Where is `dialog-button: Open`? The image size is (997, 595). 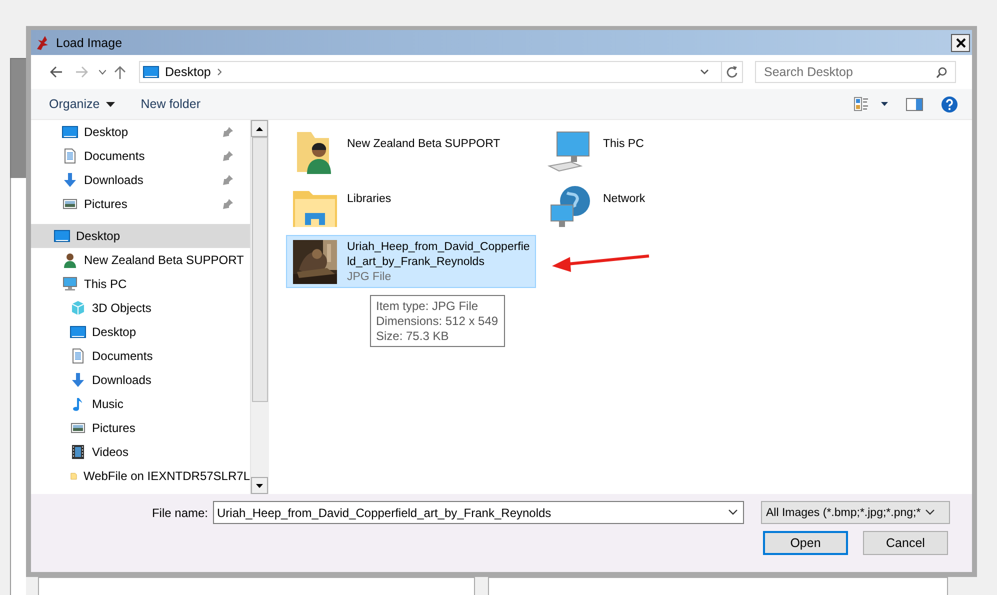 dialog-button: Open is located at coordinates (805, 543).